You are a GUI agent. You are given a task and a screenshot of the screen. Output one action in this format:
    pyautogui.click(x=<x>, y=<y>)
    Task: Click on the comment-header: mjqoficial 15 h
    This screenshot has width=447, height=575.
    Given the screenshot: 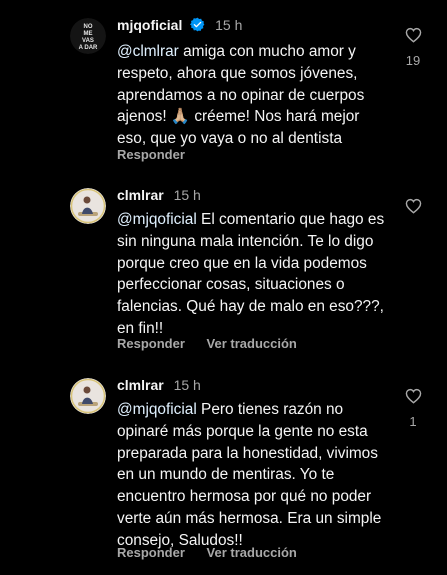 What is the action you would take?
    pyautogui.click(x=179, y=26)
    